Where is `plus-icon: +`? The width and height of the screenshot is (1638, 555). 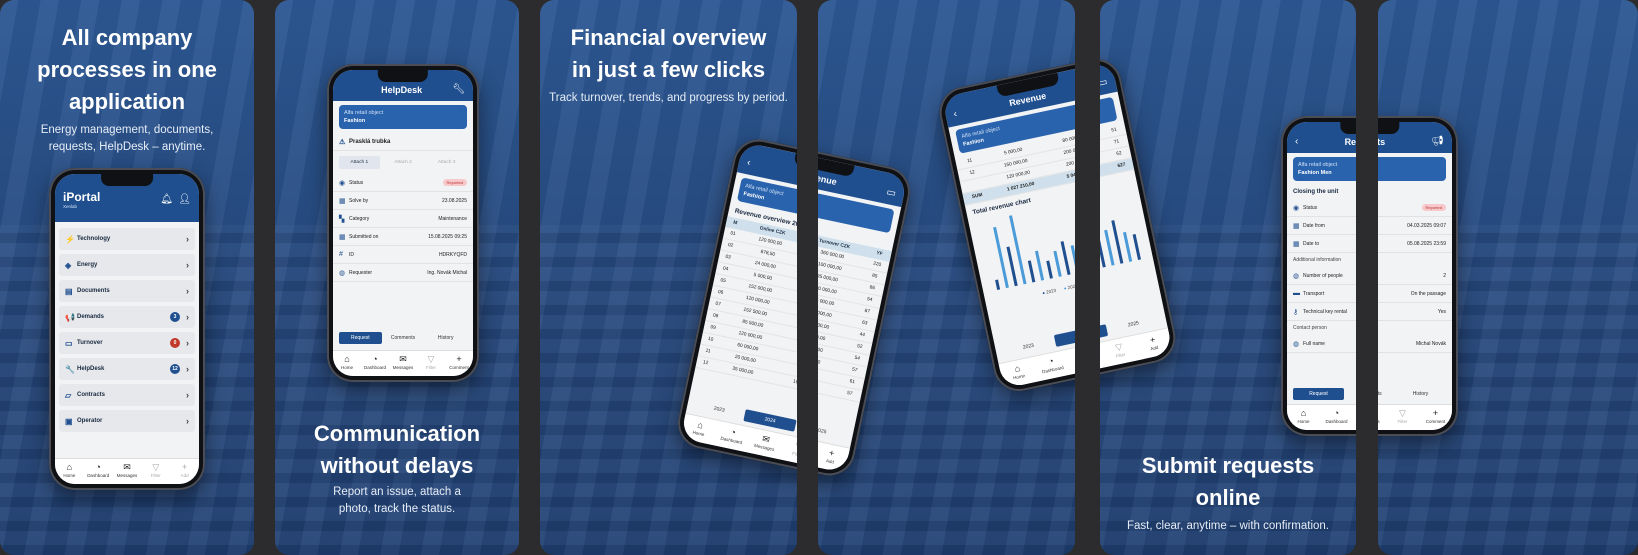
plus-icon: + is located at coordinates (184, 467).